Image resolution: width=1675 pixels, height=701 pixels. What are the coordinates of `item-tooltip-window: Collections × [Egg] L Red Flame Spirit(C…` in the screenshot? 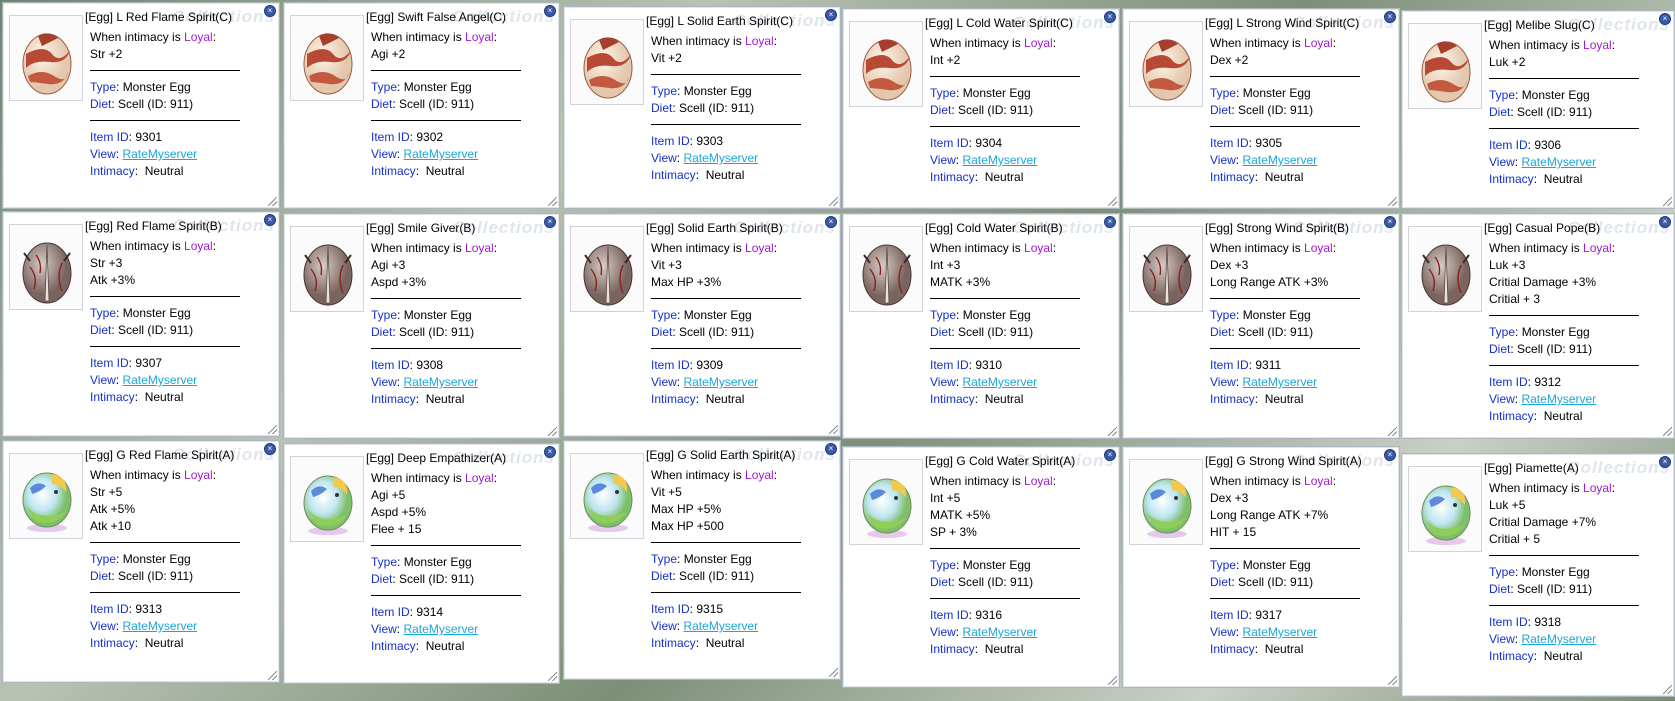 It's located at (141, 105).